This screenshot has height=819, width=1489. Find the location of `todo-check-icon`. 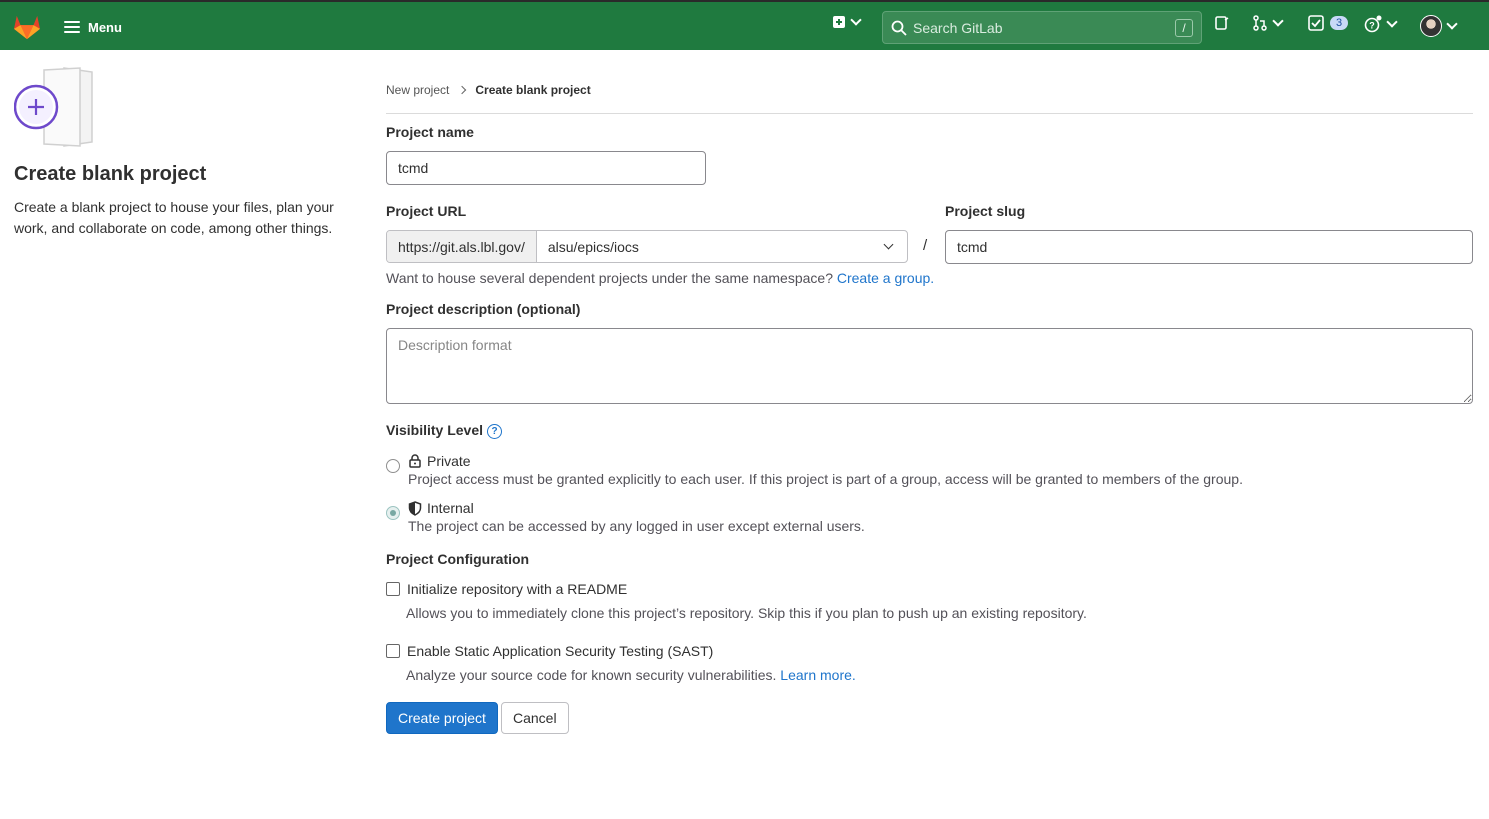

todo-check-icon is located at coordinates (1316, 23).